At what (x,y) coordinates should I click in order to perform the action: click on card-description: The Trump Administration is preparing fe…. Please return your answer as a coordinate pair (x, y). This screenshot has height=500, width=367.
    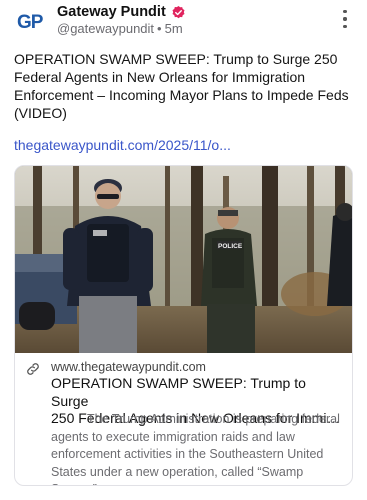
    Looking at the image, I should click on (195, 448).